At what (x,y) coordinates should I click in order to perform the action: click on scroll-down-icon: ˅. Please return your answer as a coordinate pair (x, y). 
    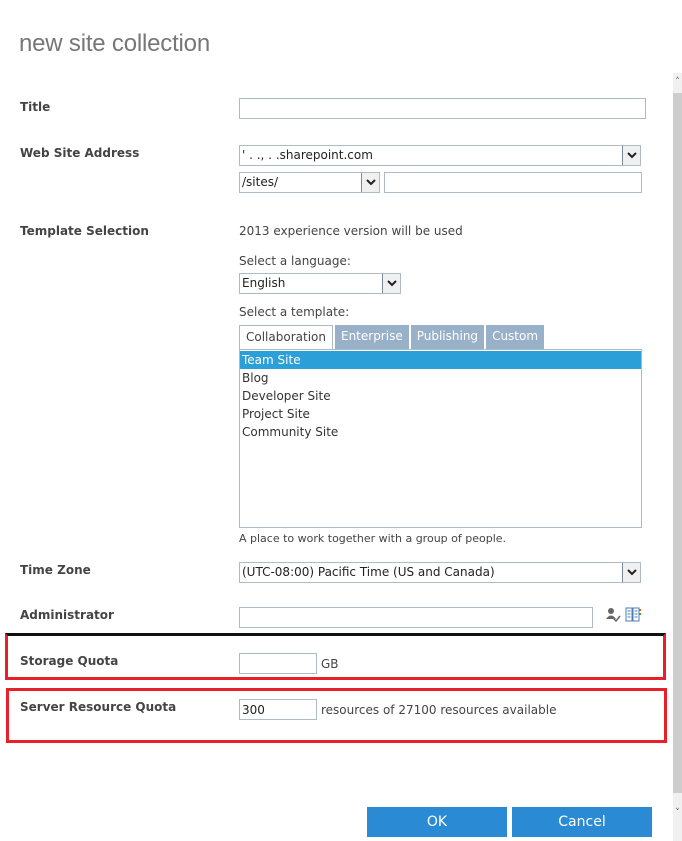
    Looking at the image, I should click on (677, 813).